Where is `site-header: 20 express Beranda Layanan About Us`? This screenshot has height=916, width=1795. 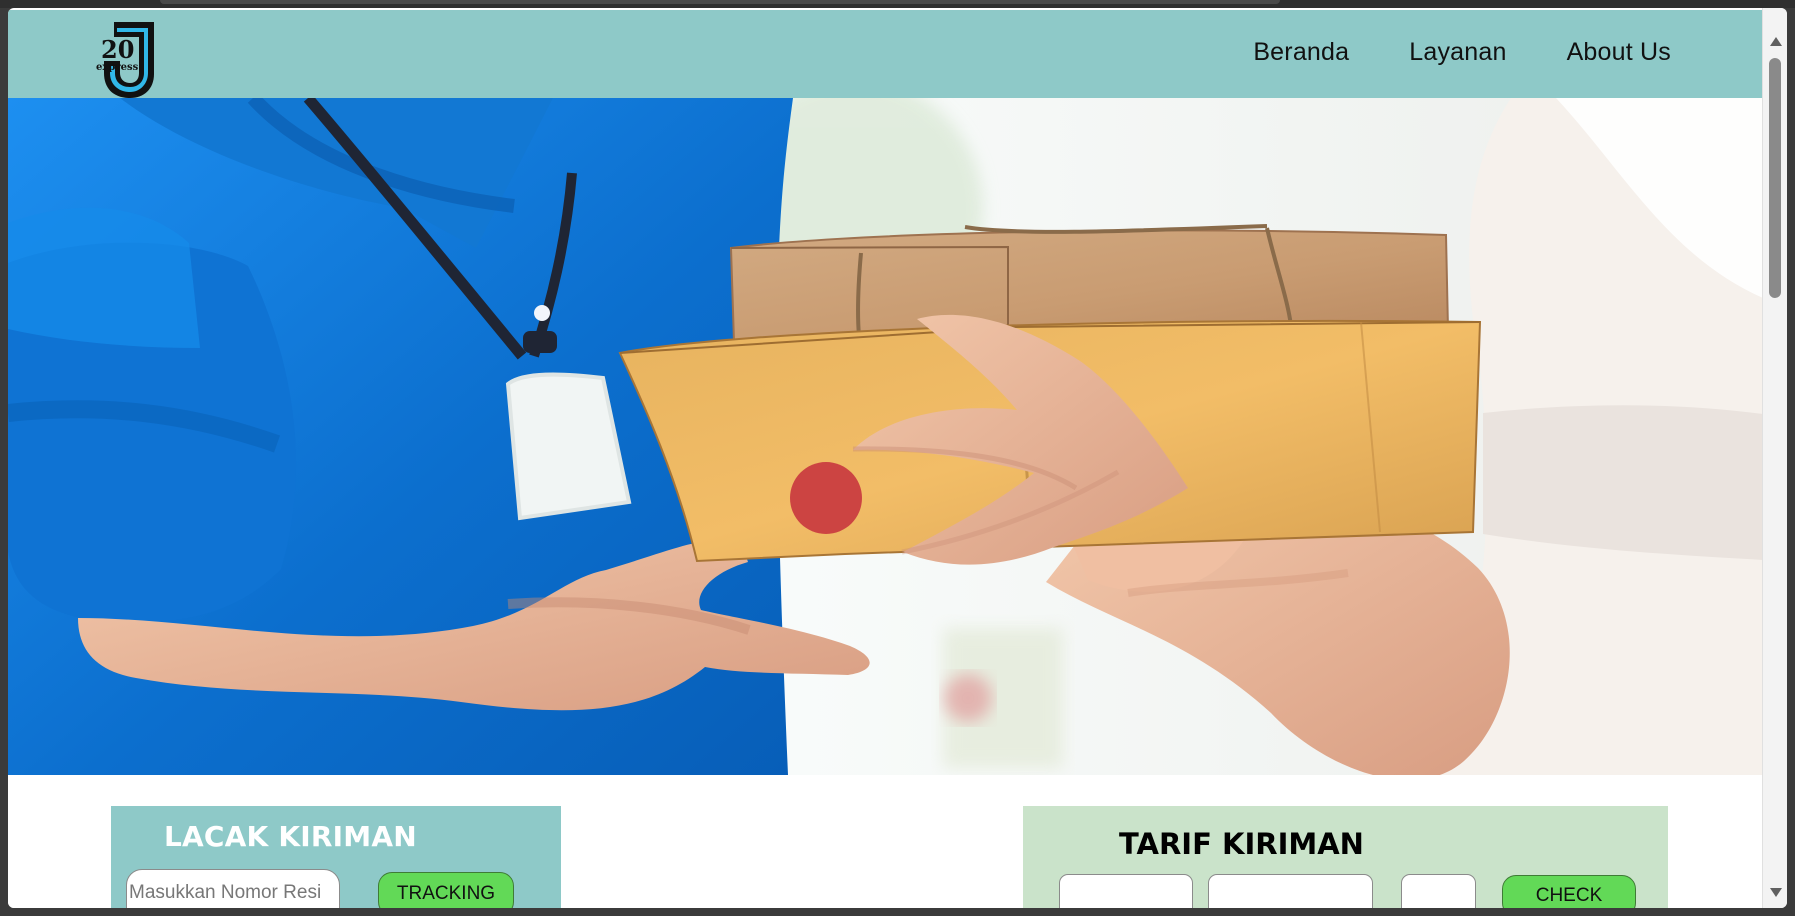 site-header: 20 express Beranda Layanan About Us is located at coordinates (885, 54).